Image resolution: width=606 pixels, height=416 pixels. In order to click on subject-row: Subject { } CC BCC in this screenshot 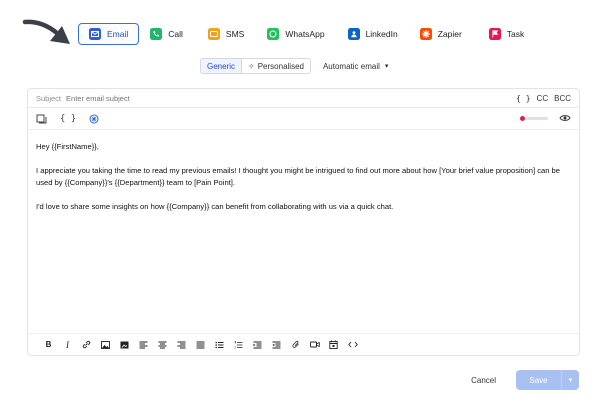, I will do `click(303, 98)`.